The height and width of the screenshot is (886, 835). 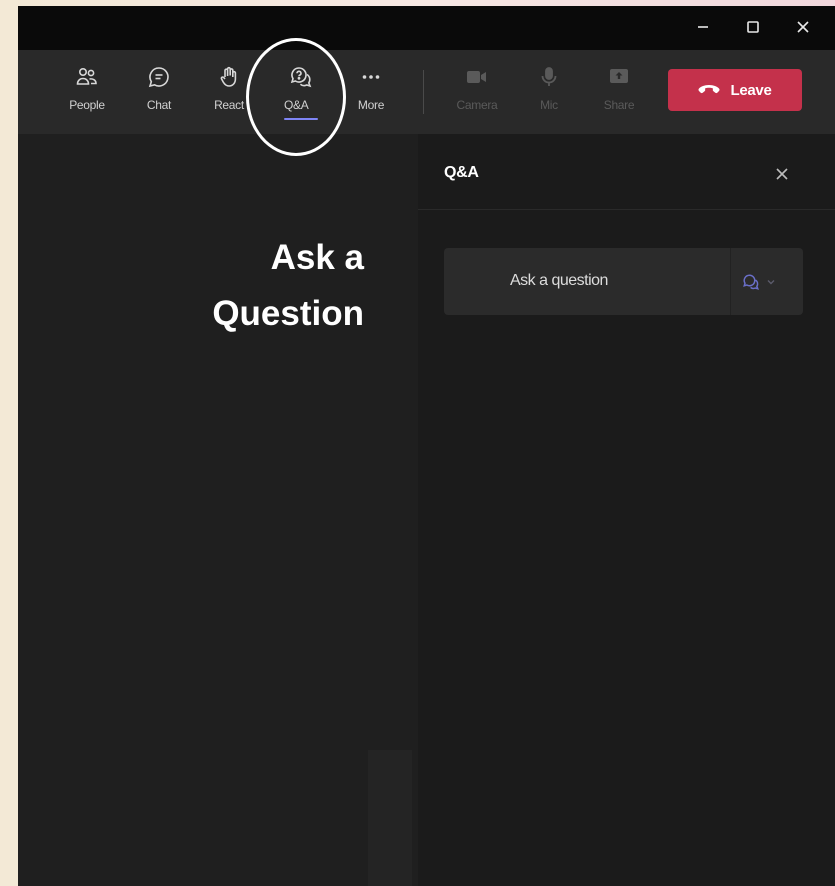 I want to click on react-label: React, so click(x=229, y=105).